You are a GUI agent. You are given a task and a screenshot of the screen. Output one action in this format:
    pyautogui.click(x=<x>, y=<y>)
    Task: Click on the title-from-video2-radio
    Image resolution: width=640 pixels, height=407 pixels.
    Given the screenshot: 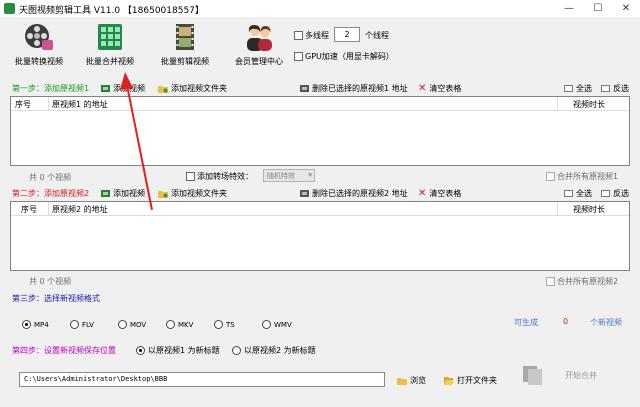 What is the action you would take?
    pyautogui.click(x=236, y=350)
    